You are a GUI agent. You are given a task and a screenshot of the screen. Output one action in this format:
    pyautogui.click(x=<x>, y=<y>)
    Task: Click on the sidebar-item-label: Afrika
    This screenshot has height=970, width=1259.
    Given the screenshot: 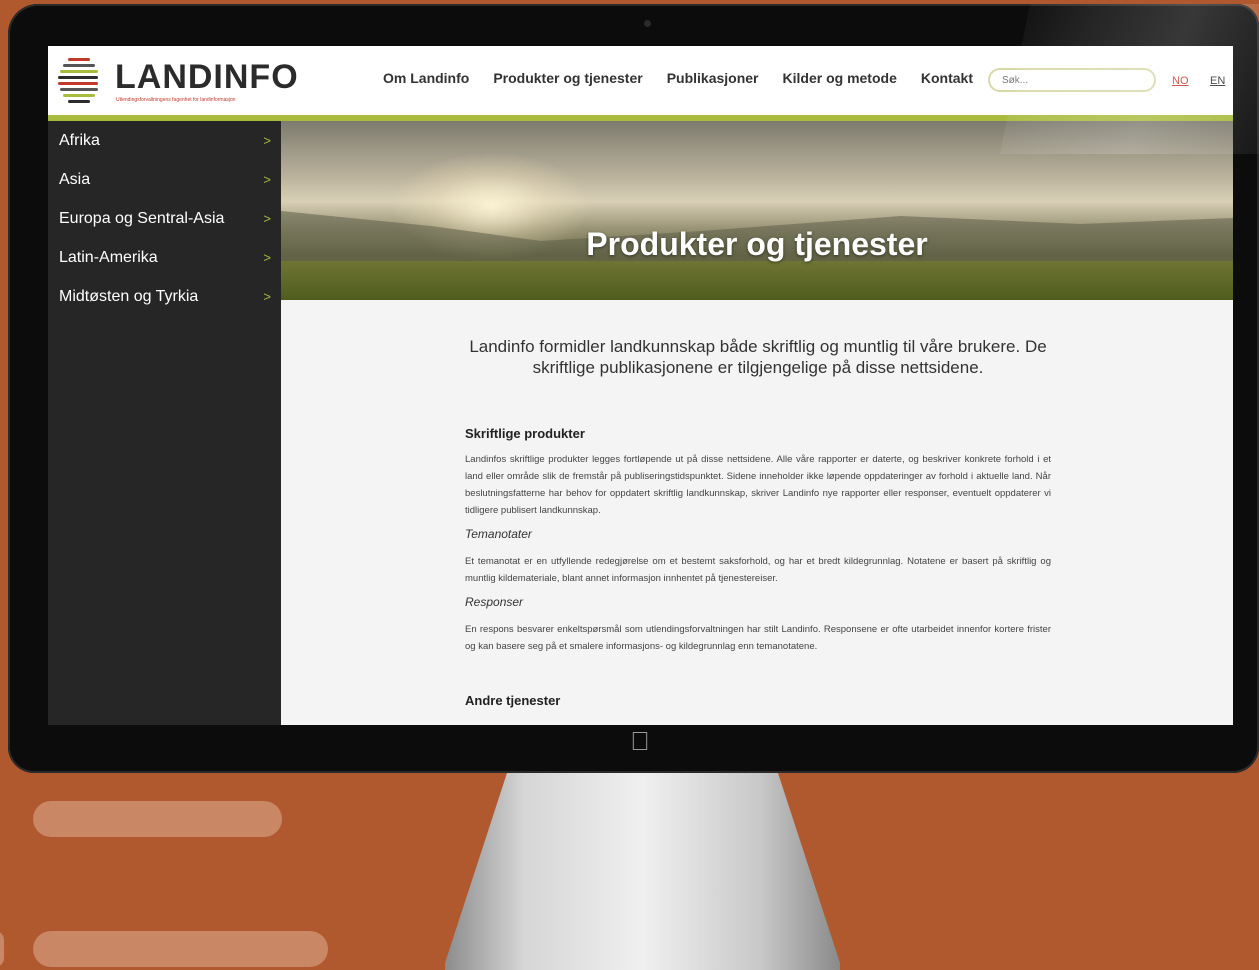 What is the action you would take?
    pyautogui.click(x=79, y=140)
    